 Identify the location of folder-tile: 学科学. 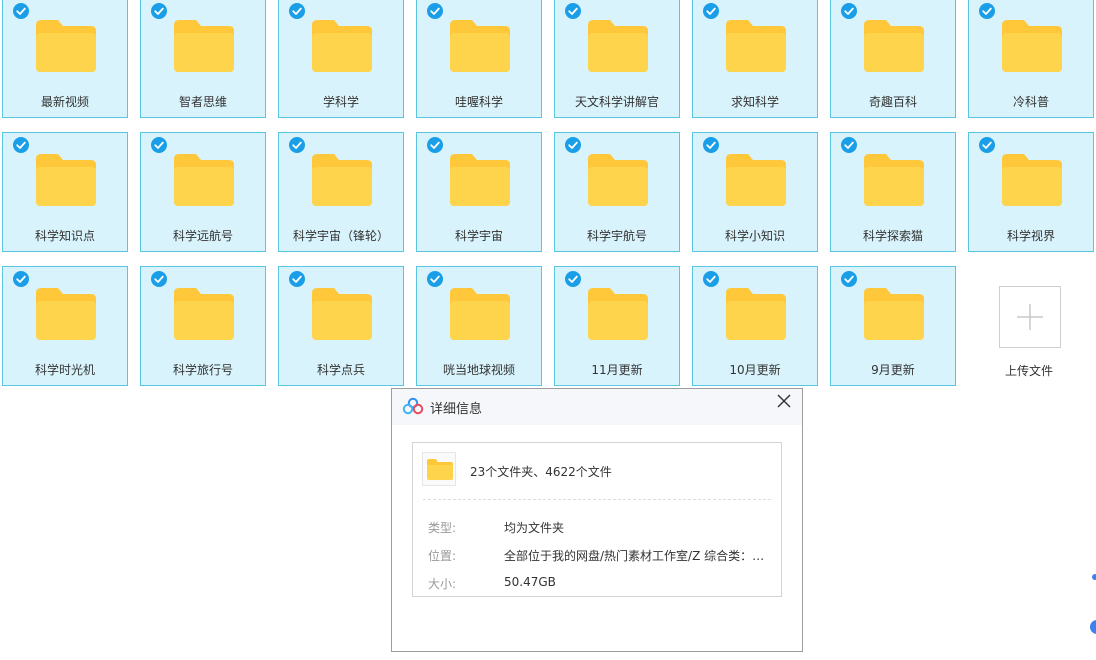
(341, 59).